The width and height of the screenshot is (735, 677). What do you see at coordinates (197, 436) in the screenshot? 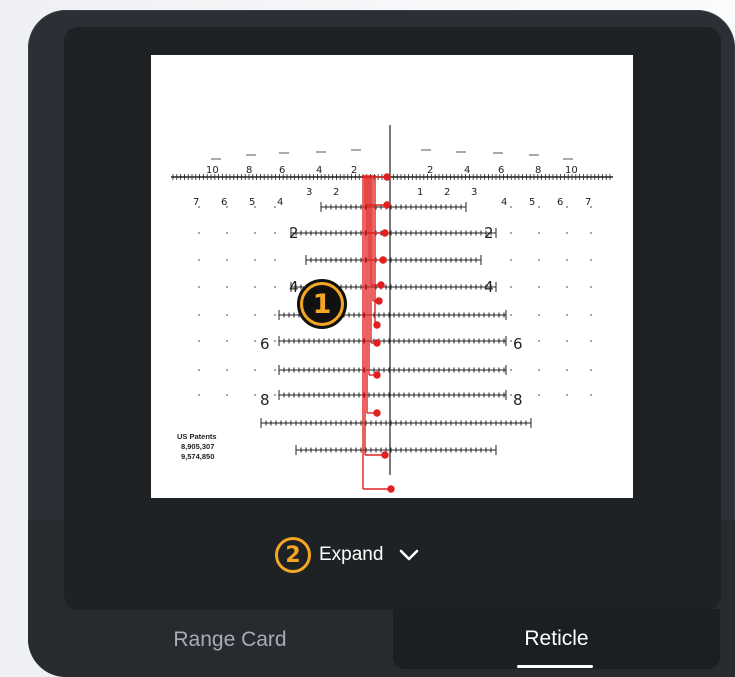
I see `patent-title: US Patents` at bounding box center [197, 436].